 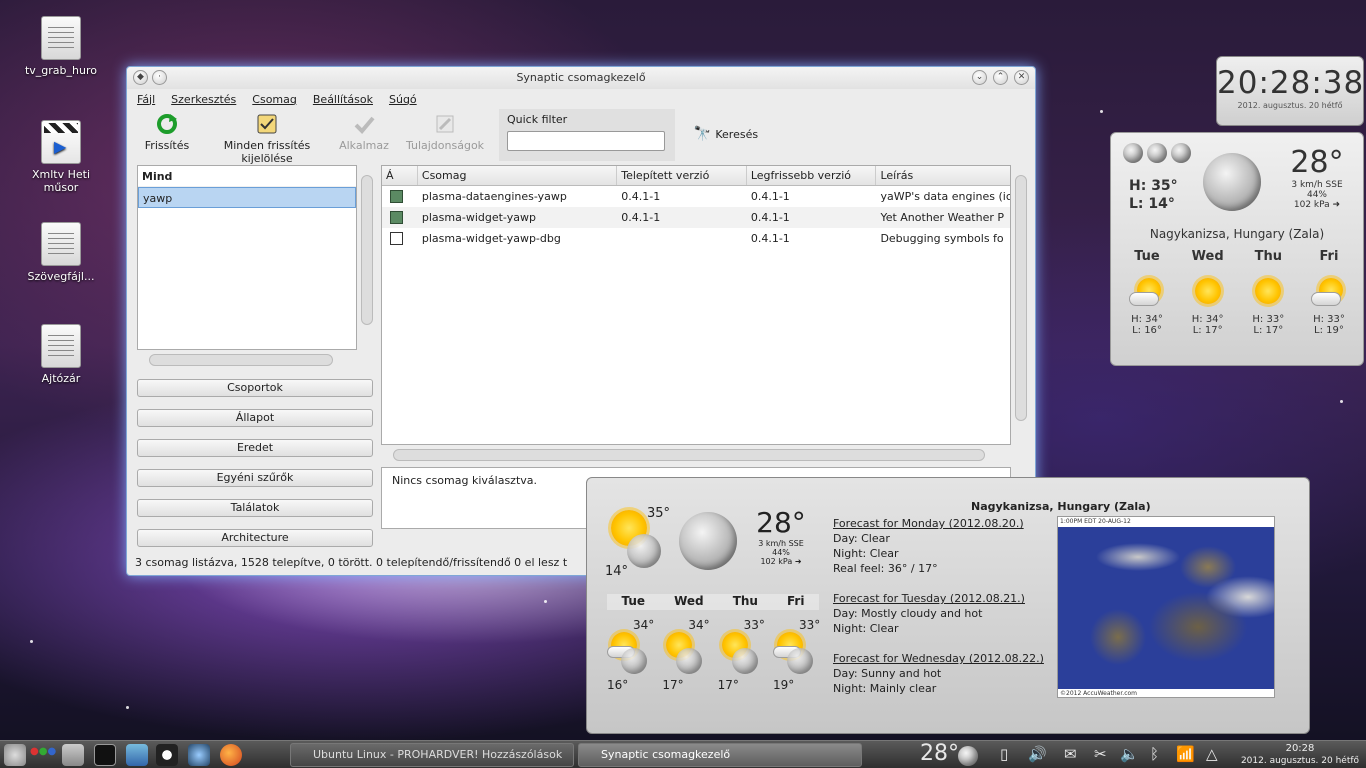 What do you see at coordinates (1290, 91) in the screenshot?
I see `clock-widget: 20:28:38 2012. augusztus. 20 hétfő` at bounding box center [1290, 91].